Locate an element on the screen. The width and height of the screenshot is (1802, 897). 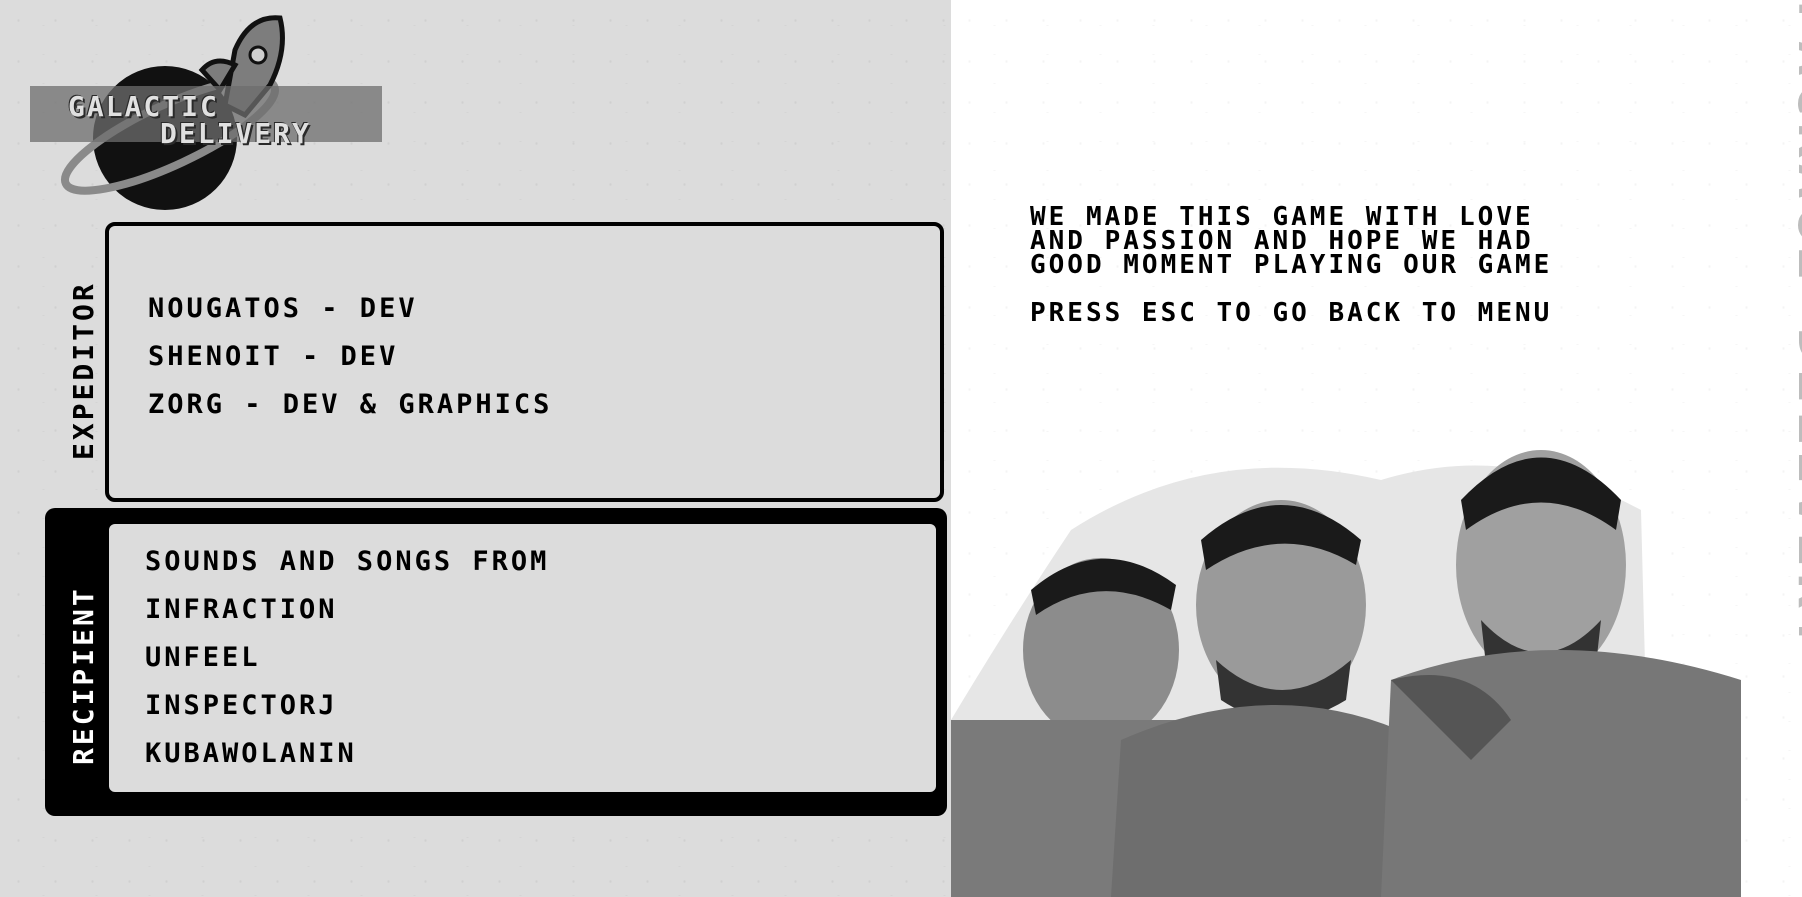
game-logo: GALACTIC DELIVERY is located at coordinates (210, 110).